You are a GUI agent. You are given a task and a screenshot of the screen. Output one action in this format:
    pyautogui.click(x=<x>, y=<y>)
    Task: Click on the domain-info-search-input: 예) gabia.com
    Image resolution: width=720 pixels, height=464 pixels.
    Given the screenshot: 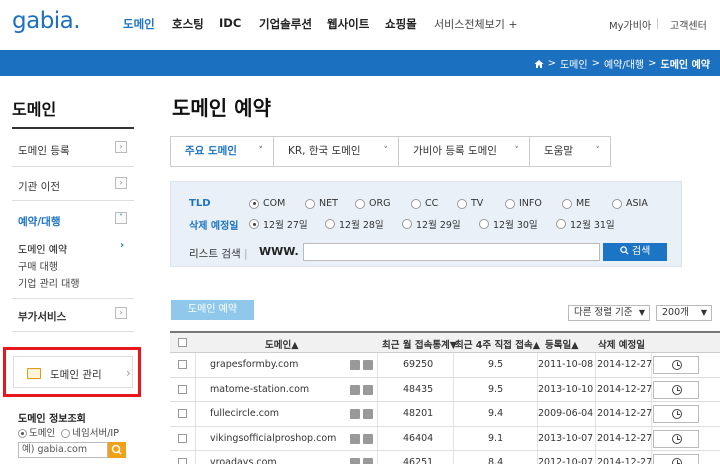 What is the action you would take?
    pyautogui.click(x=63, y=450)
    